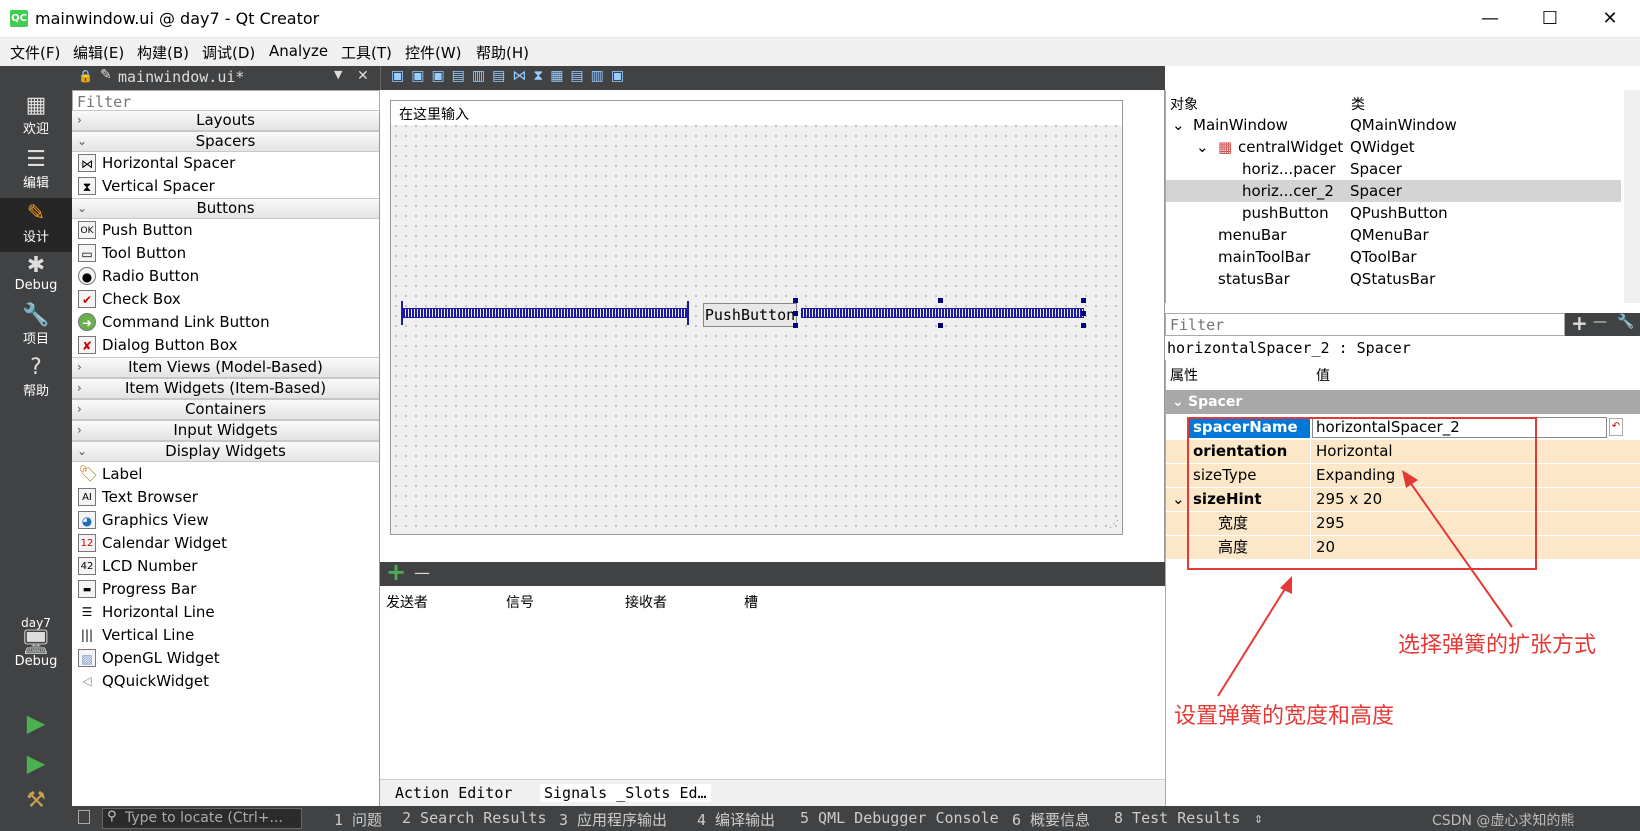  I want to click on arrow-size-type, so click(1459, 552).